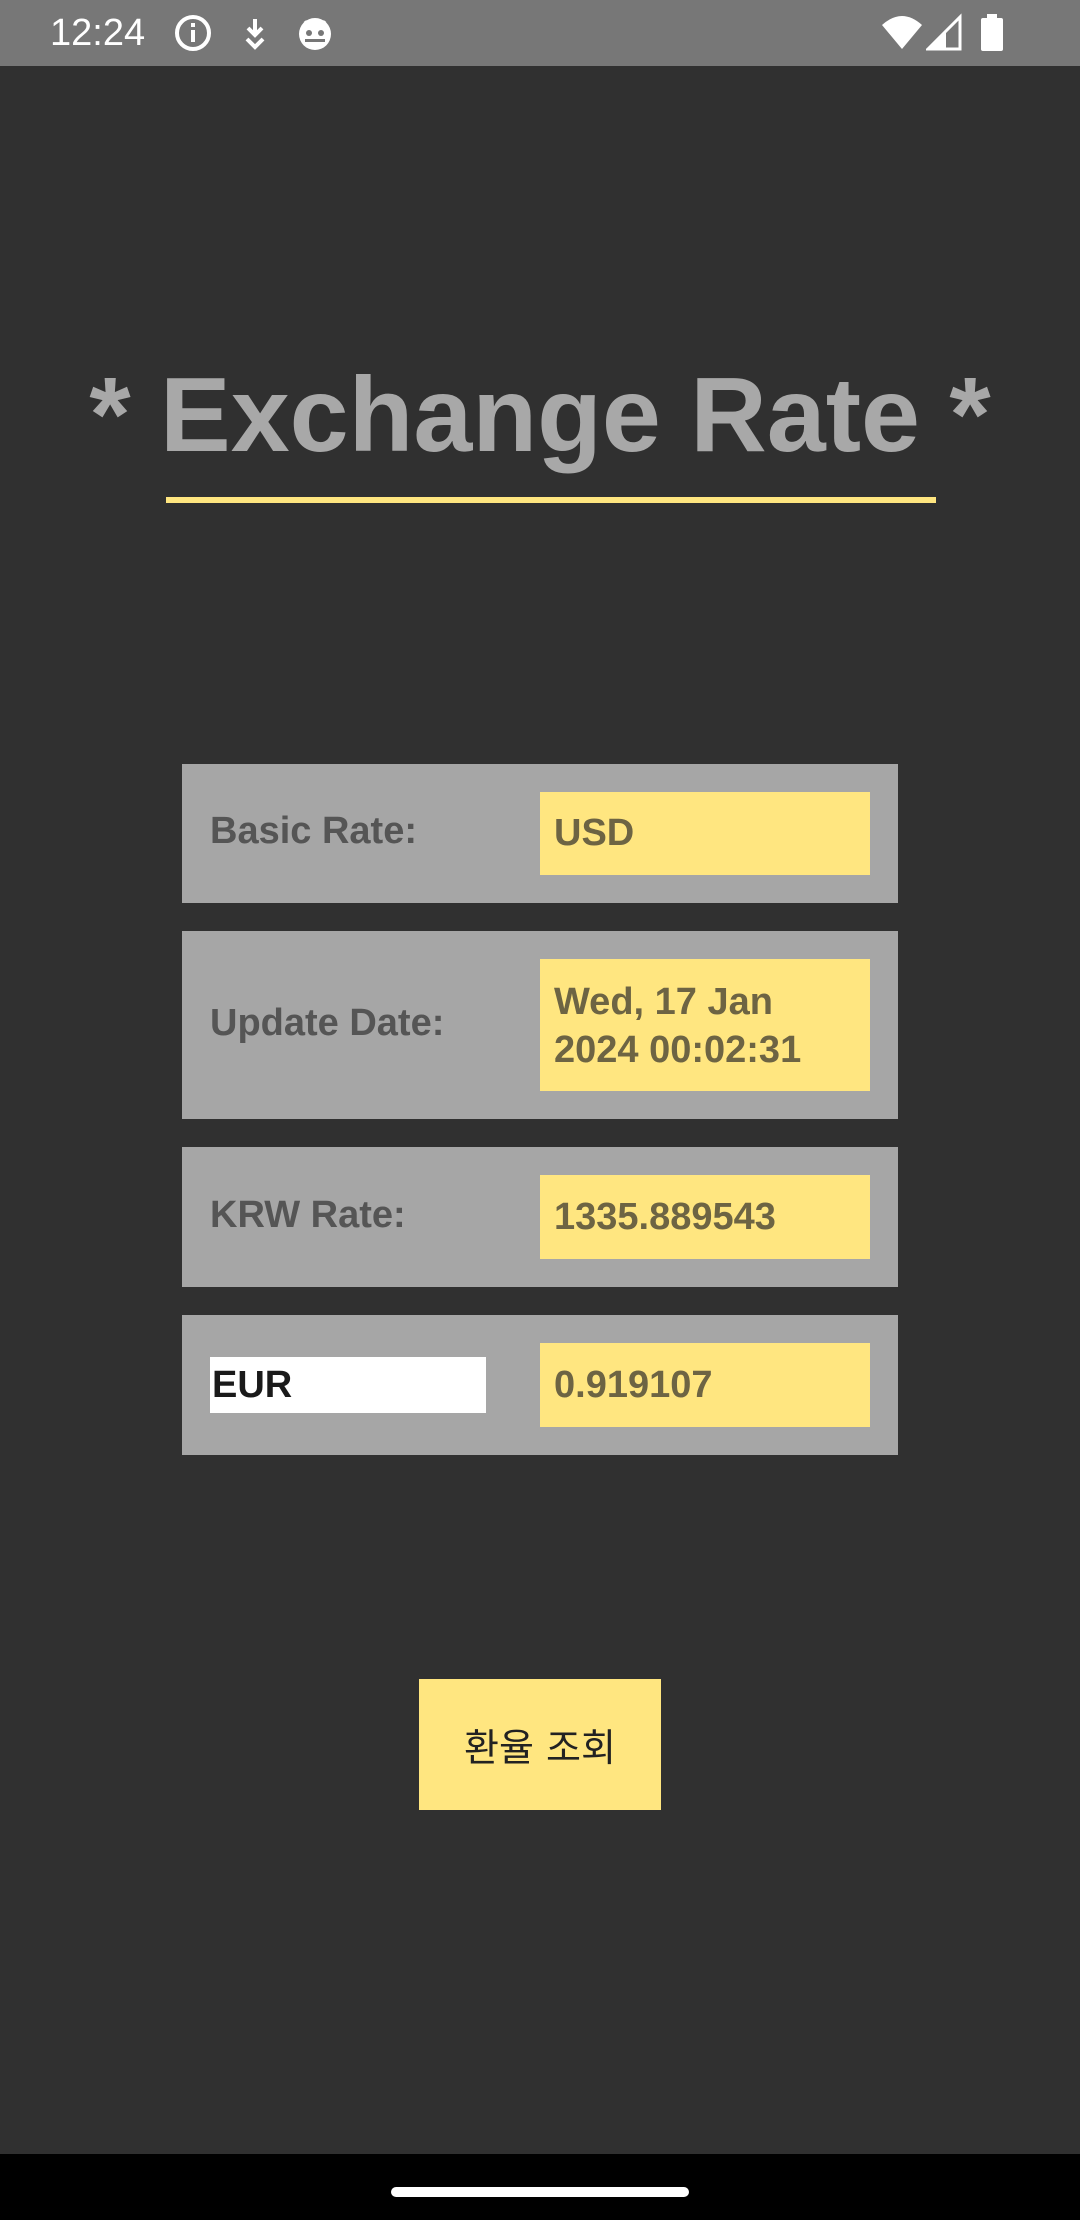 Image resolution: width=1080 pixels, height=2220 pixels. What do you see at coordinates (678, 1050) in the screenshot?
I see `update-date-line2: 2024 00:02:31` at bounding box center [678, 1050].